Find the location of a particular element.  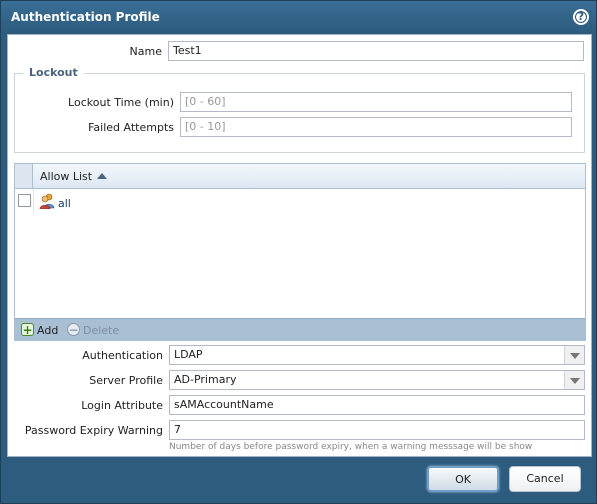

name-label: Name is located at coordinates (145, 51).